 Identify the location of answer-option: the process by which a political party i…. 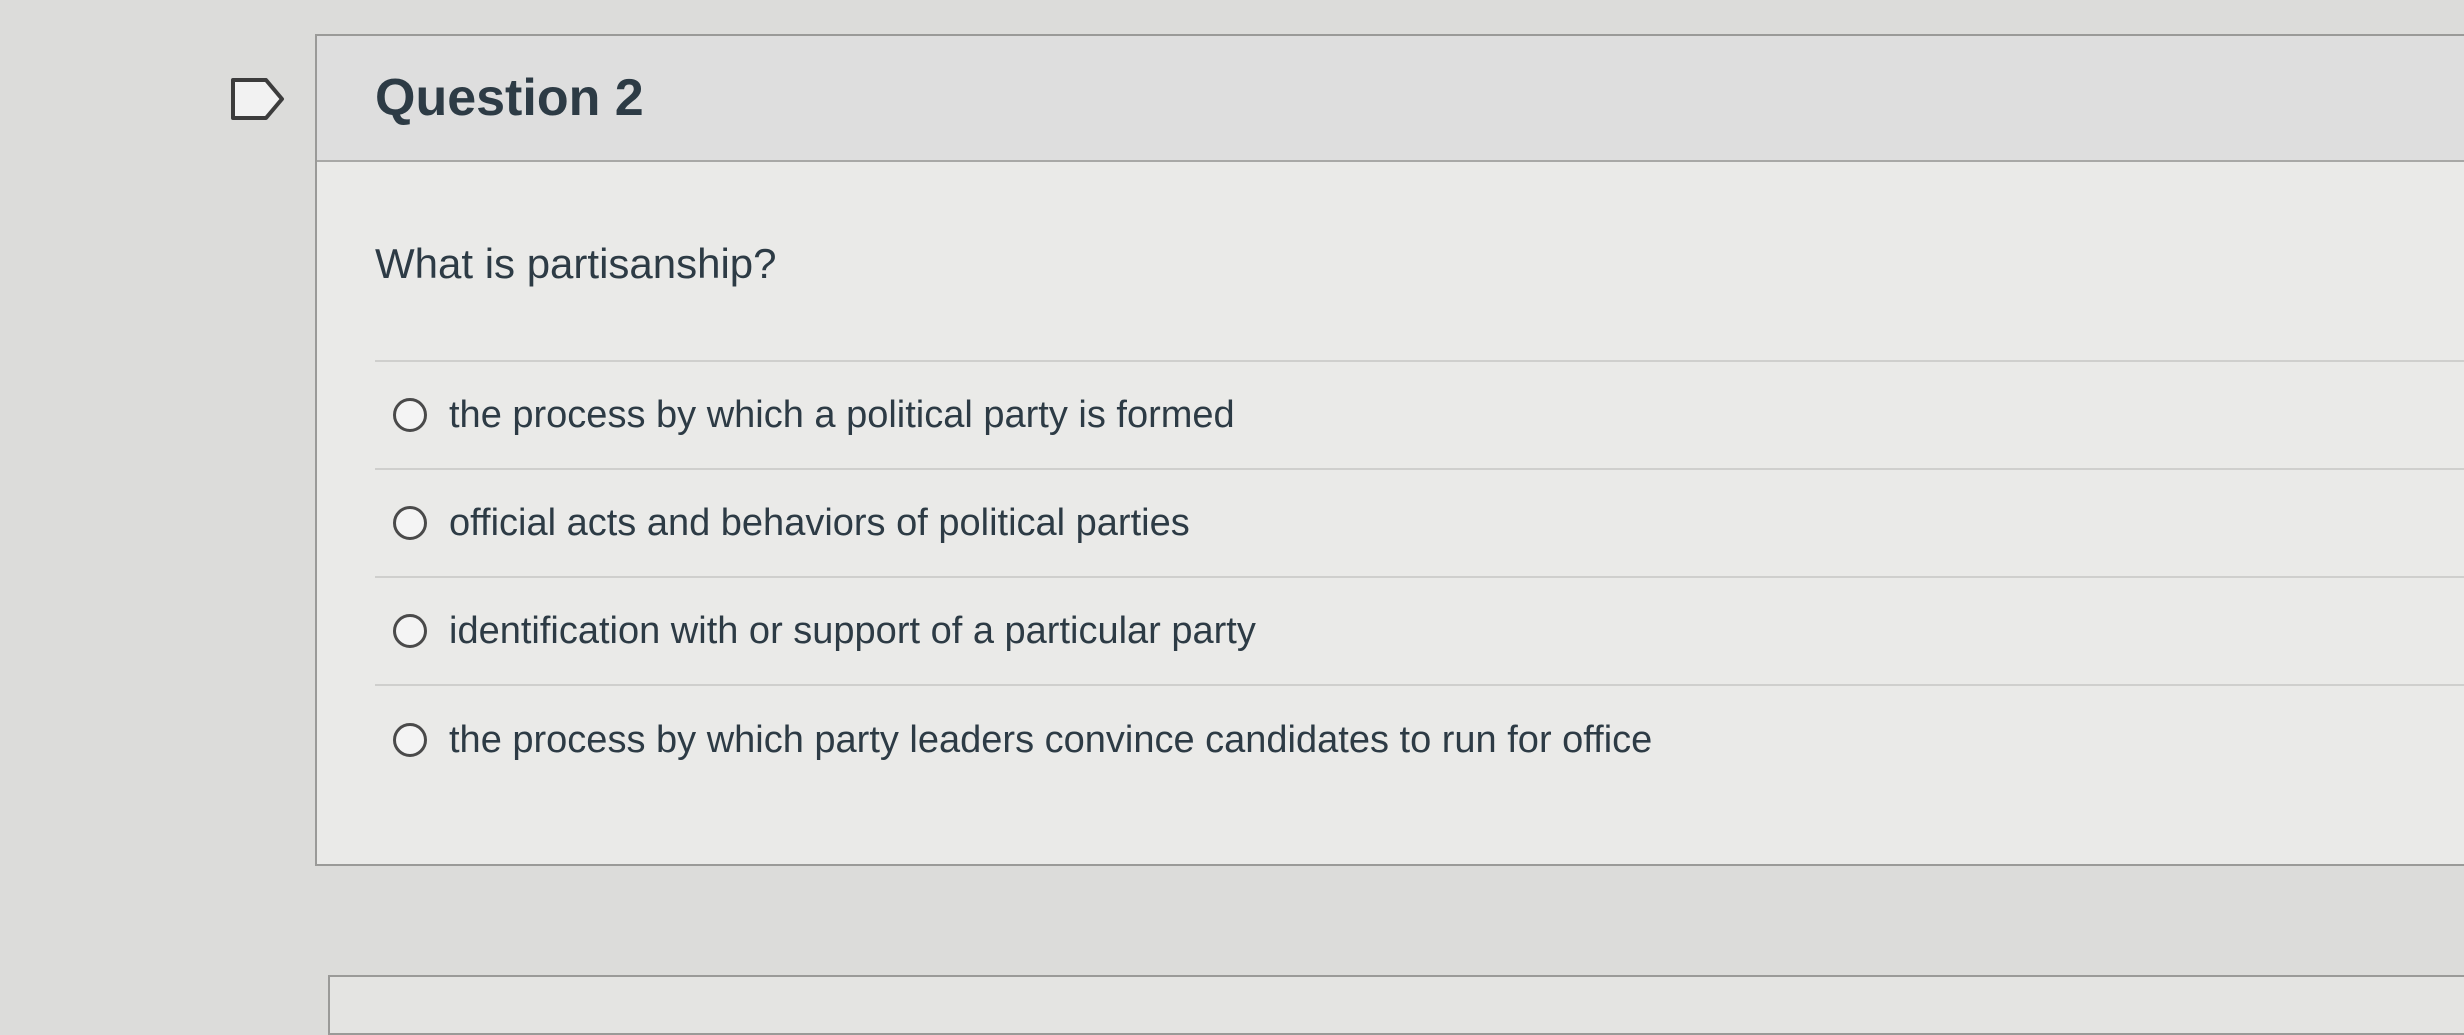
(1419, 416).